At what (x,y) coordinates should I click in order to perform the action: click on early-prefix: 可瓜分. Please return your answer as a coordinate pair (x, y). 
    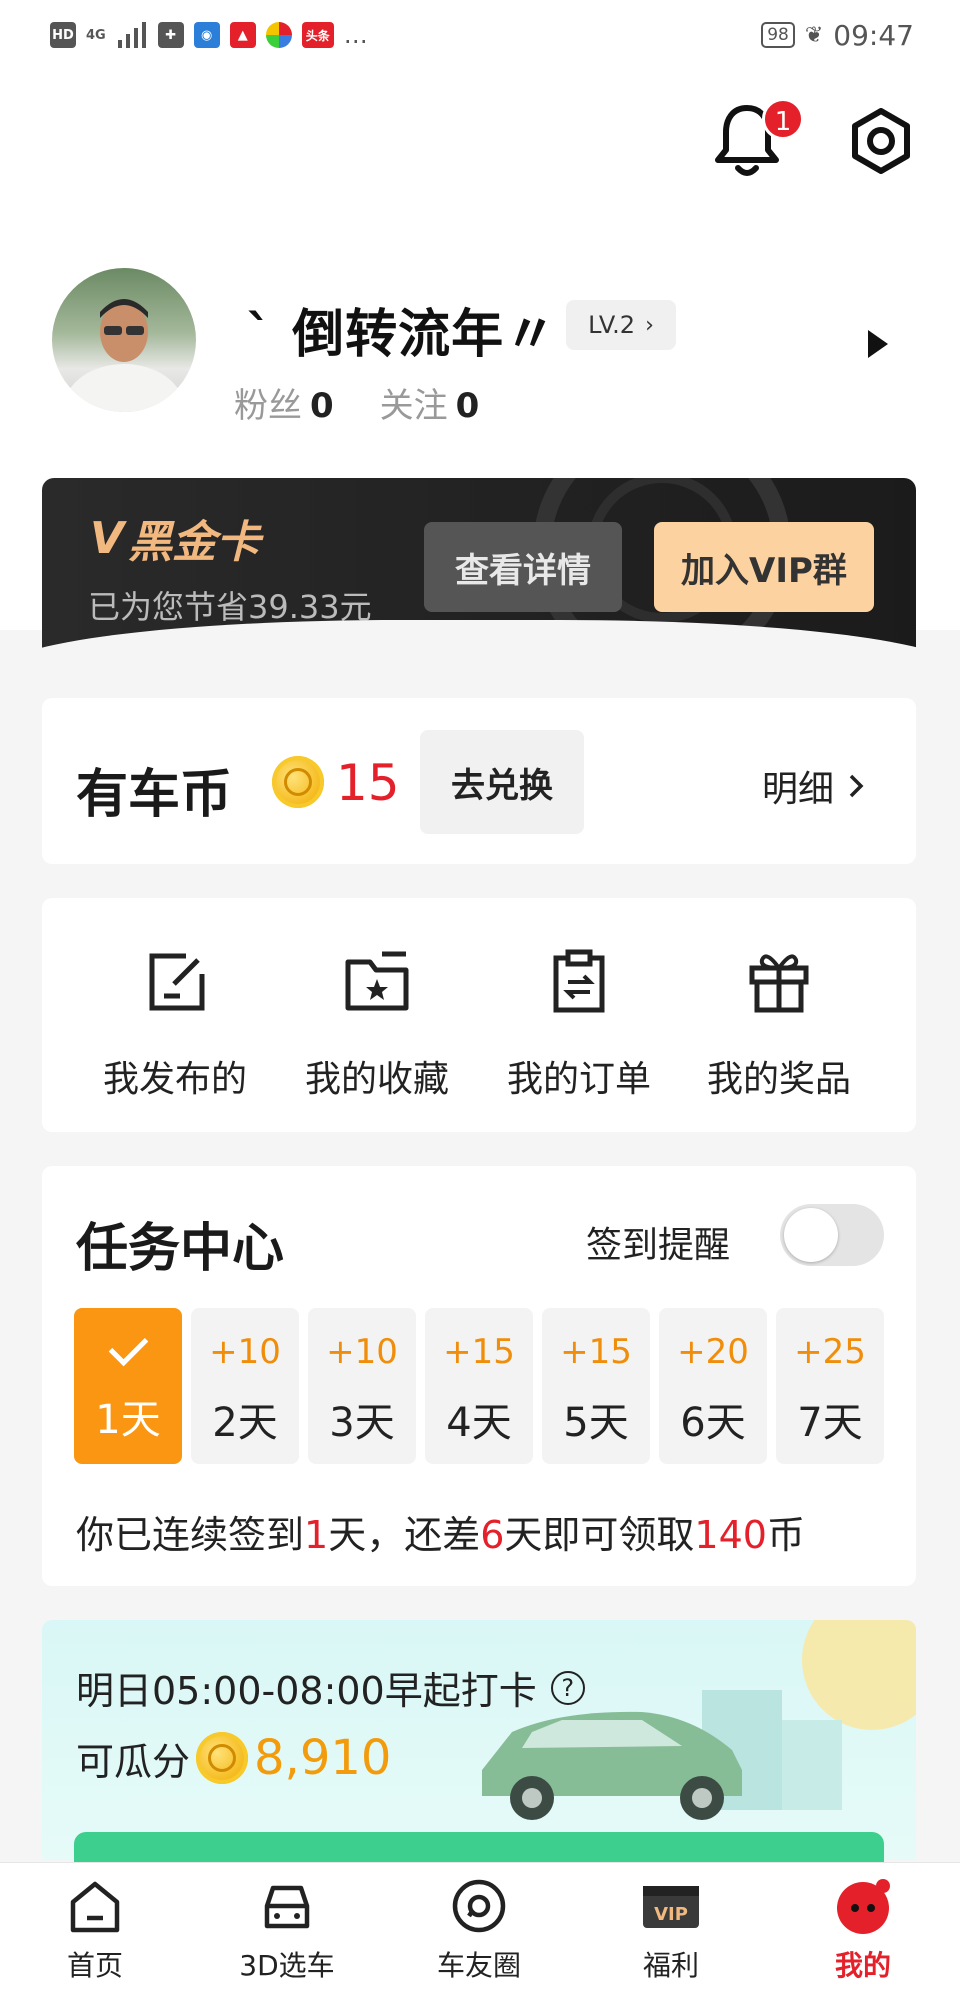
    Looking at the image, I should click on (133, 1761).